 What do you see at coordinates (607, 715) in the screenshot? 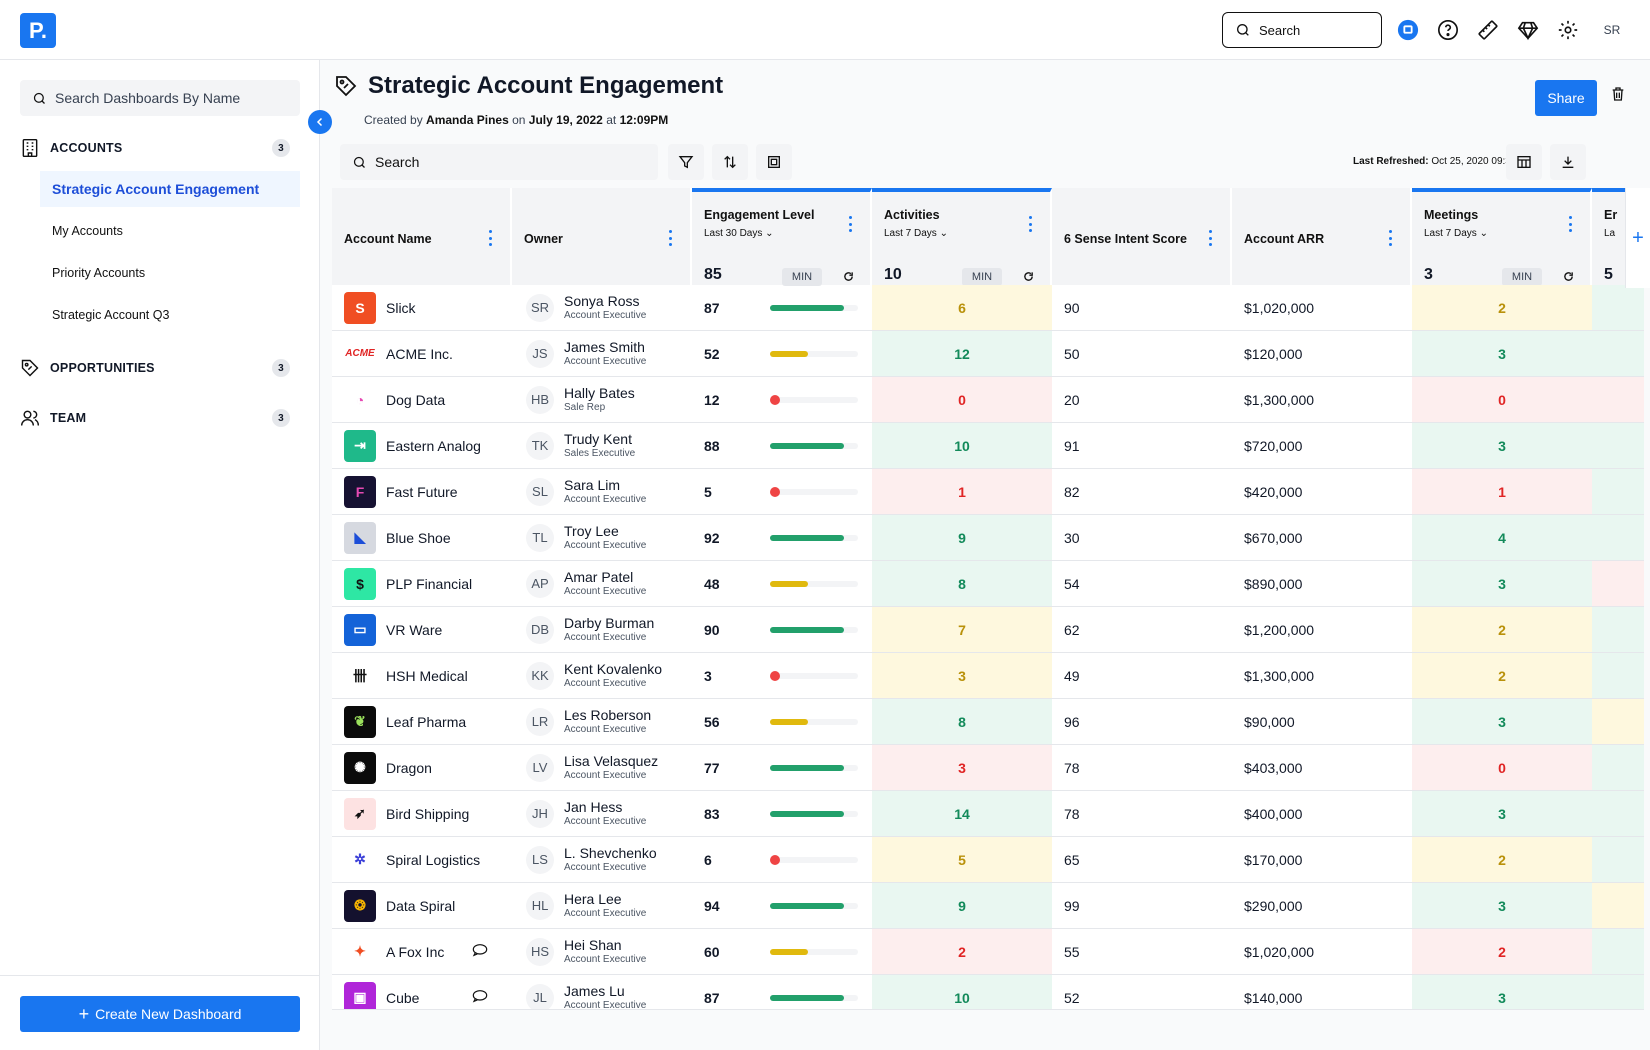
I see `owner-name: Les Roberson` at bounding box center [607, 715].